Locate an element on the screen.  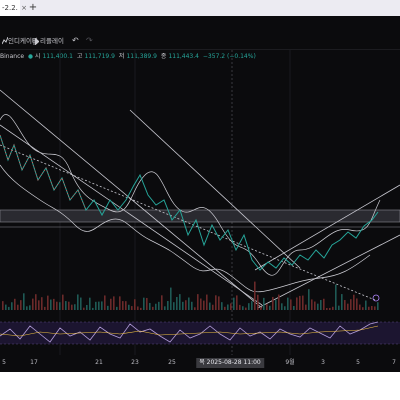
rsi-panel is located at coordinates (200, 334).